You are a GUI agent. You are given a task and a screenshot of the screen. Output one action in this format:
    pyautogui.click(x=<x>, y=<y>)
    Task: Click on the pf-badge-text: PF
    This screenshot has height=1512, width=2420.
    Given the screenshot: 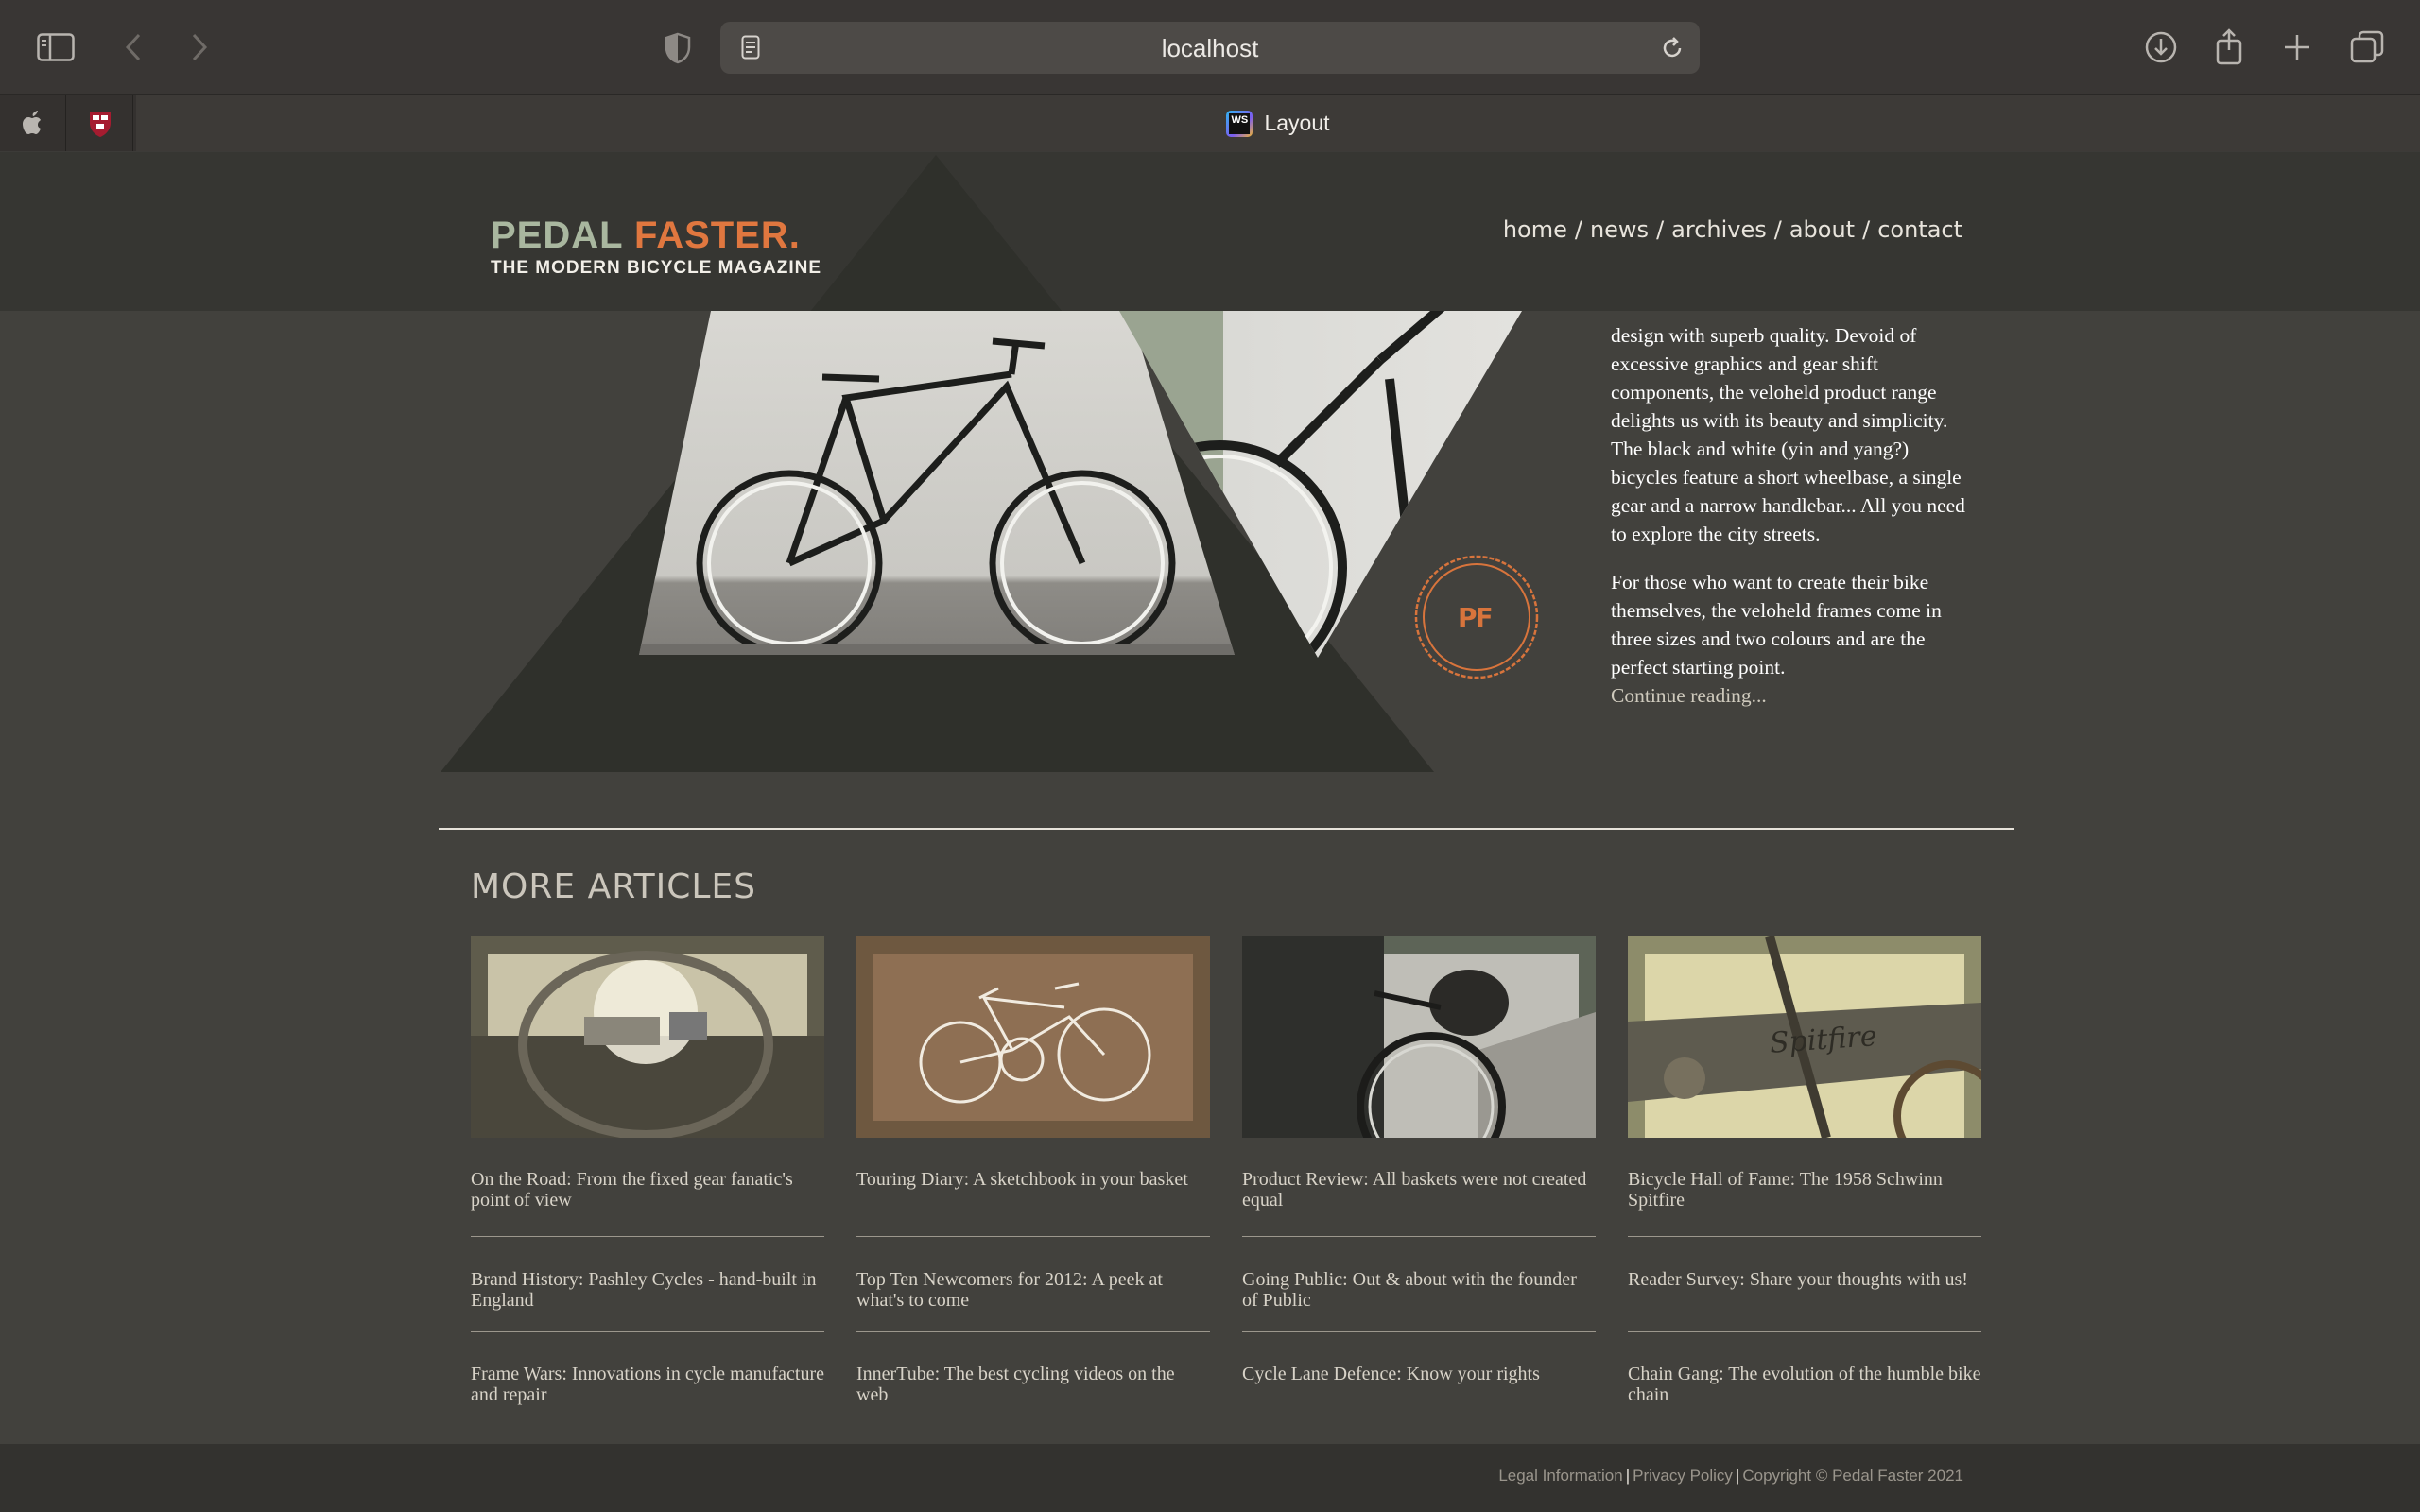 What is the action you would take?
    pyautogui.click(x=1476, y=617)
    